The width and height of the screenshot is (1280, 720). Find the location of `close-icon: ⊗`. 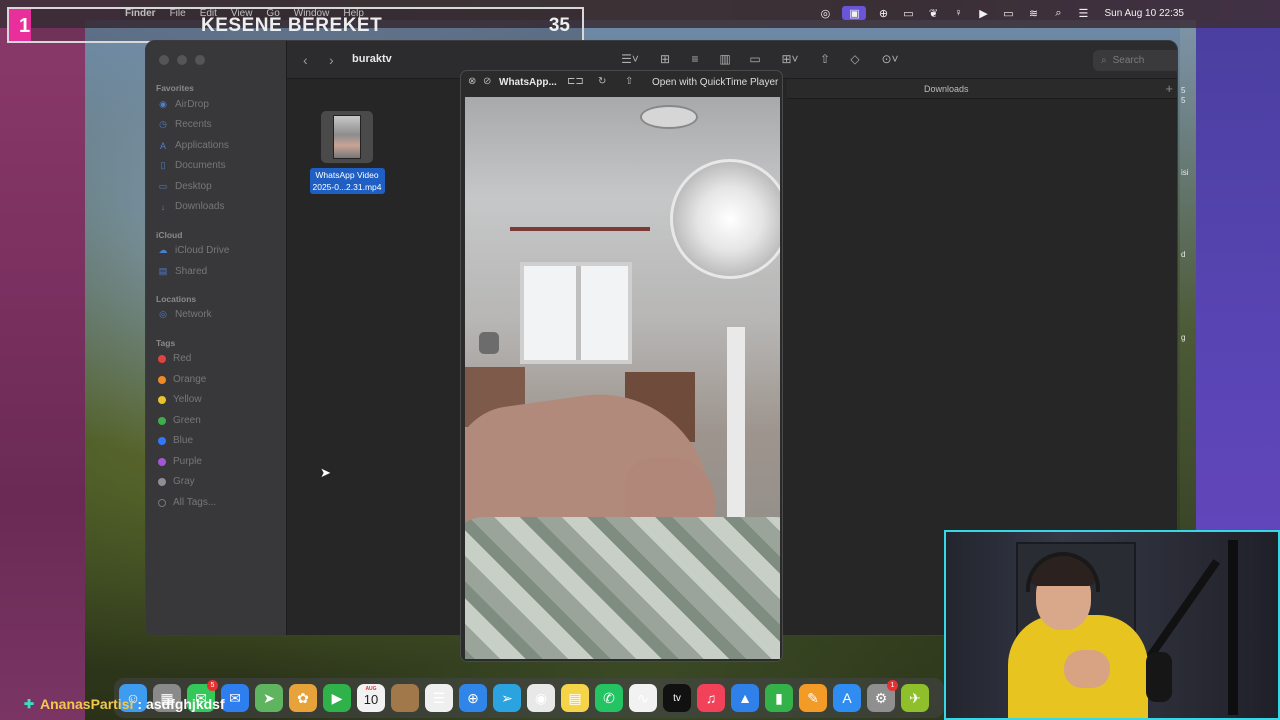

close-icon: ⊗ is located at coordinates (472, 81).